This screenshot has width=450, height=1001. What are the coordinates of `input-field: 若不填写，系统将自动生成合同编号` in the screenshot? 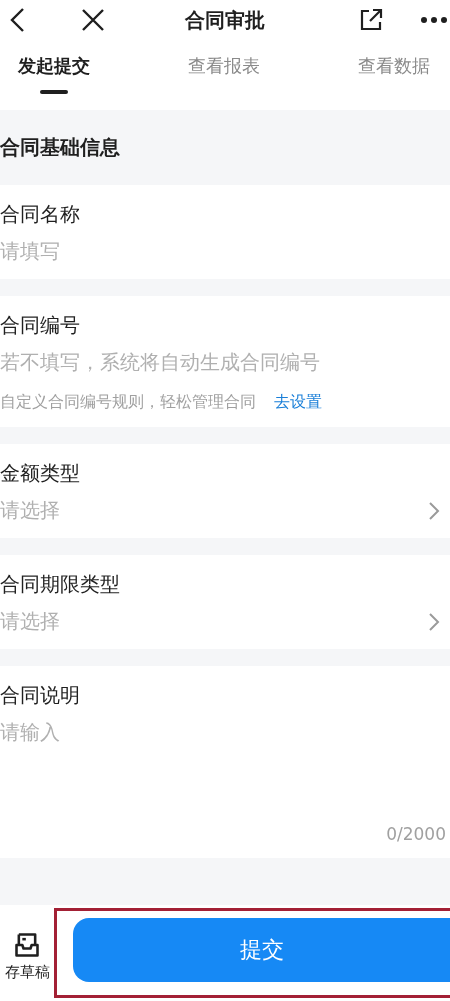 It's located at (160, 362).